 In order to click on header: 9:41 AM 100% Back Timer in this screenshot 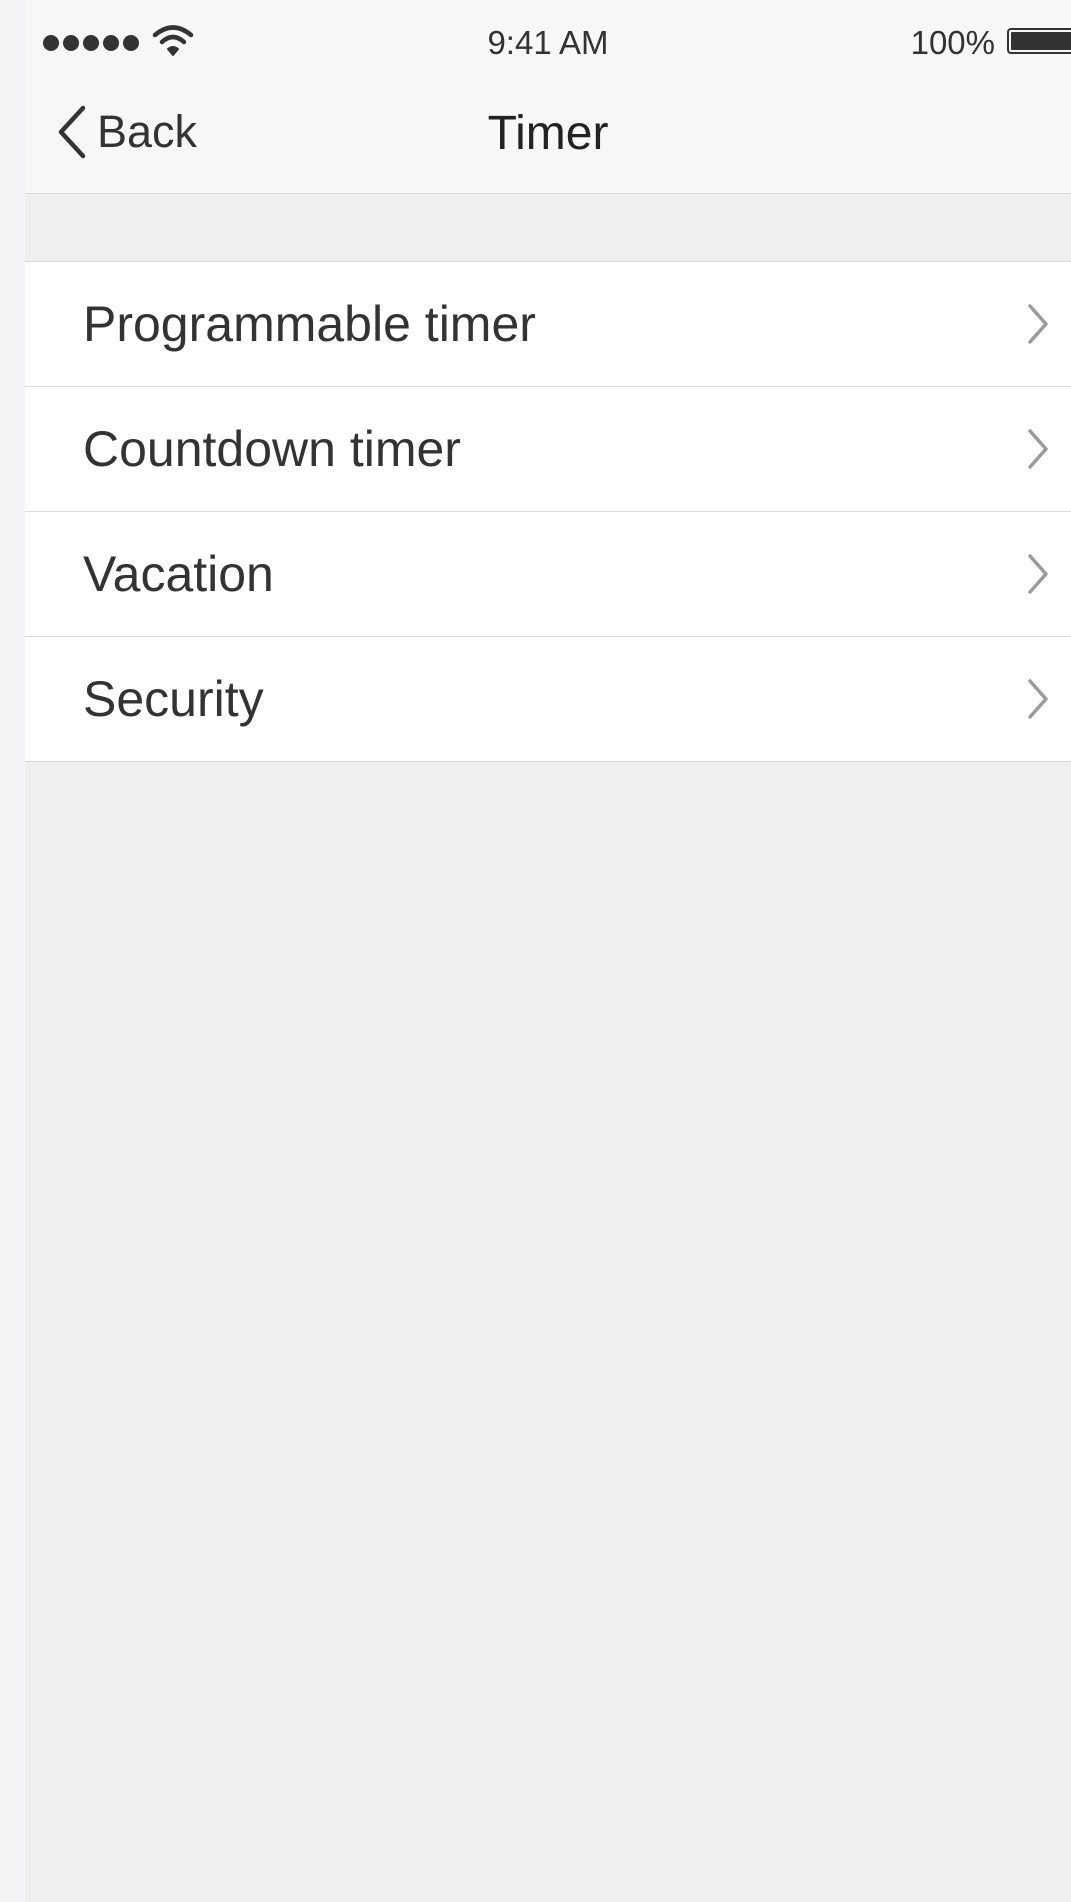, I will do `click(548, 97)`.